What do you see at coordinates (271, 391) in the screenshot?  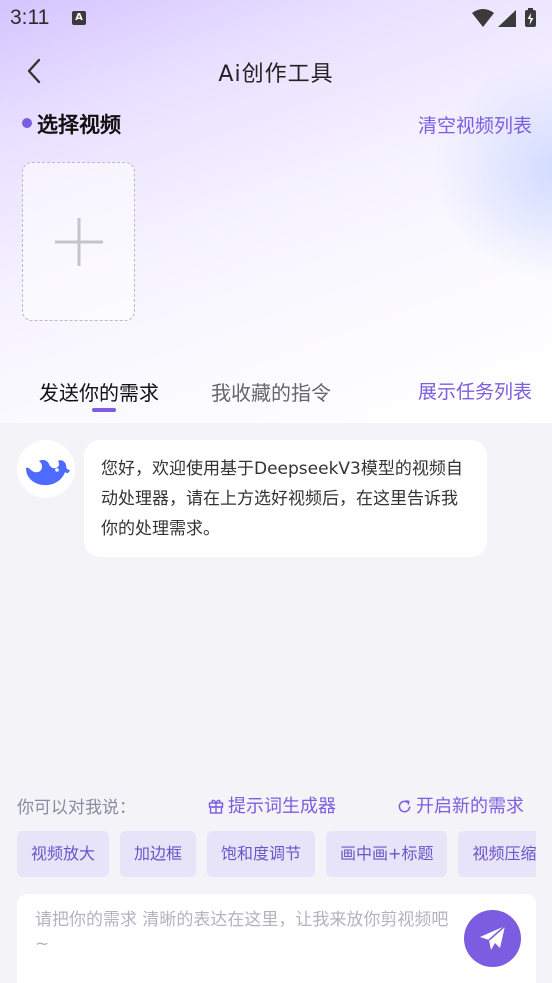 I see `tab-favorite-commands: 我收藏的指令` at bounding box center [271, 391].